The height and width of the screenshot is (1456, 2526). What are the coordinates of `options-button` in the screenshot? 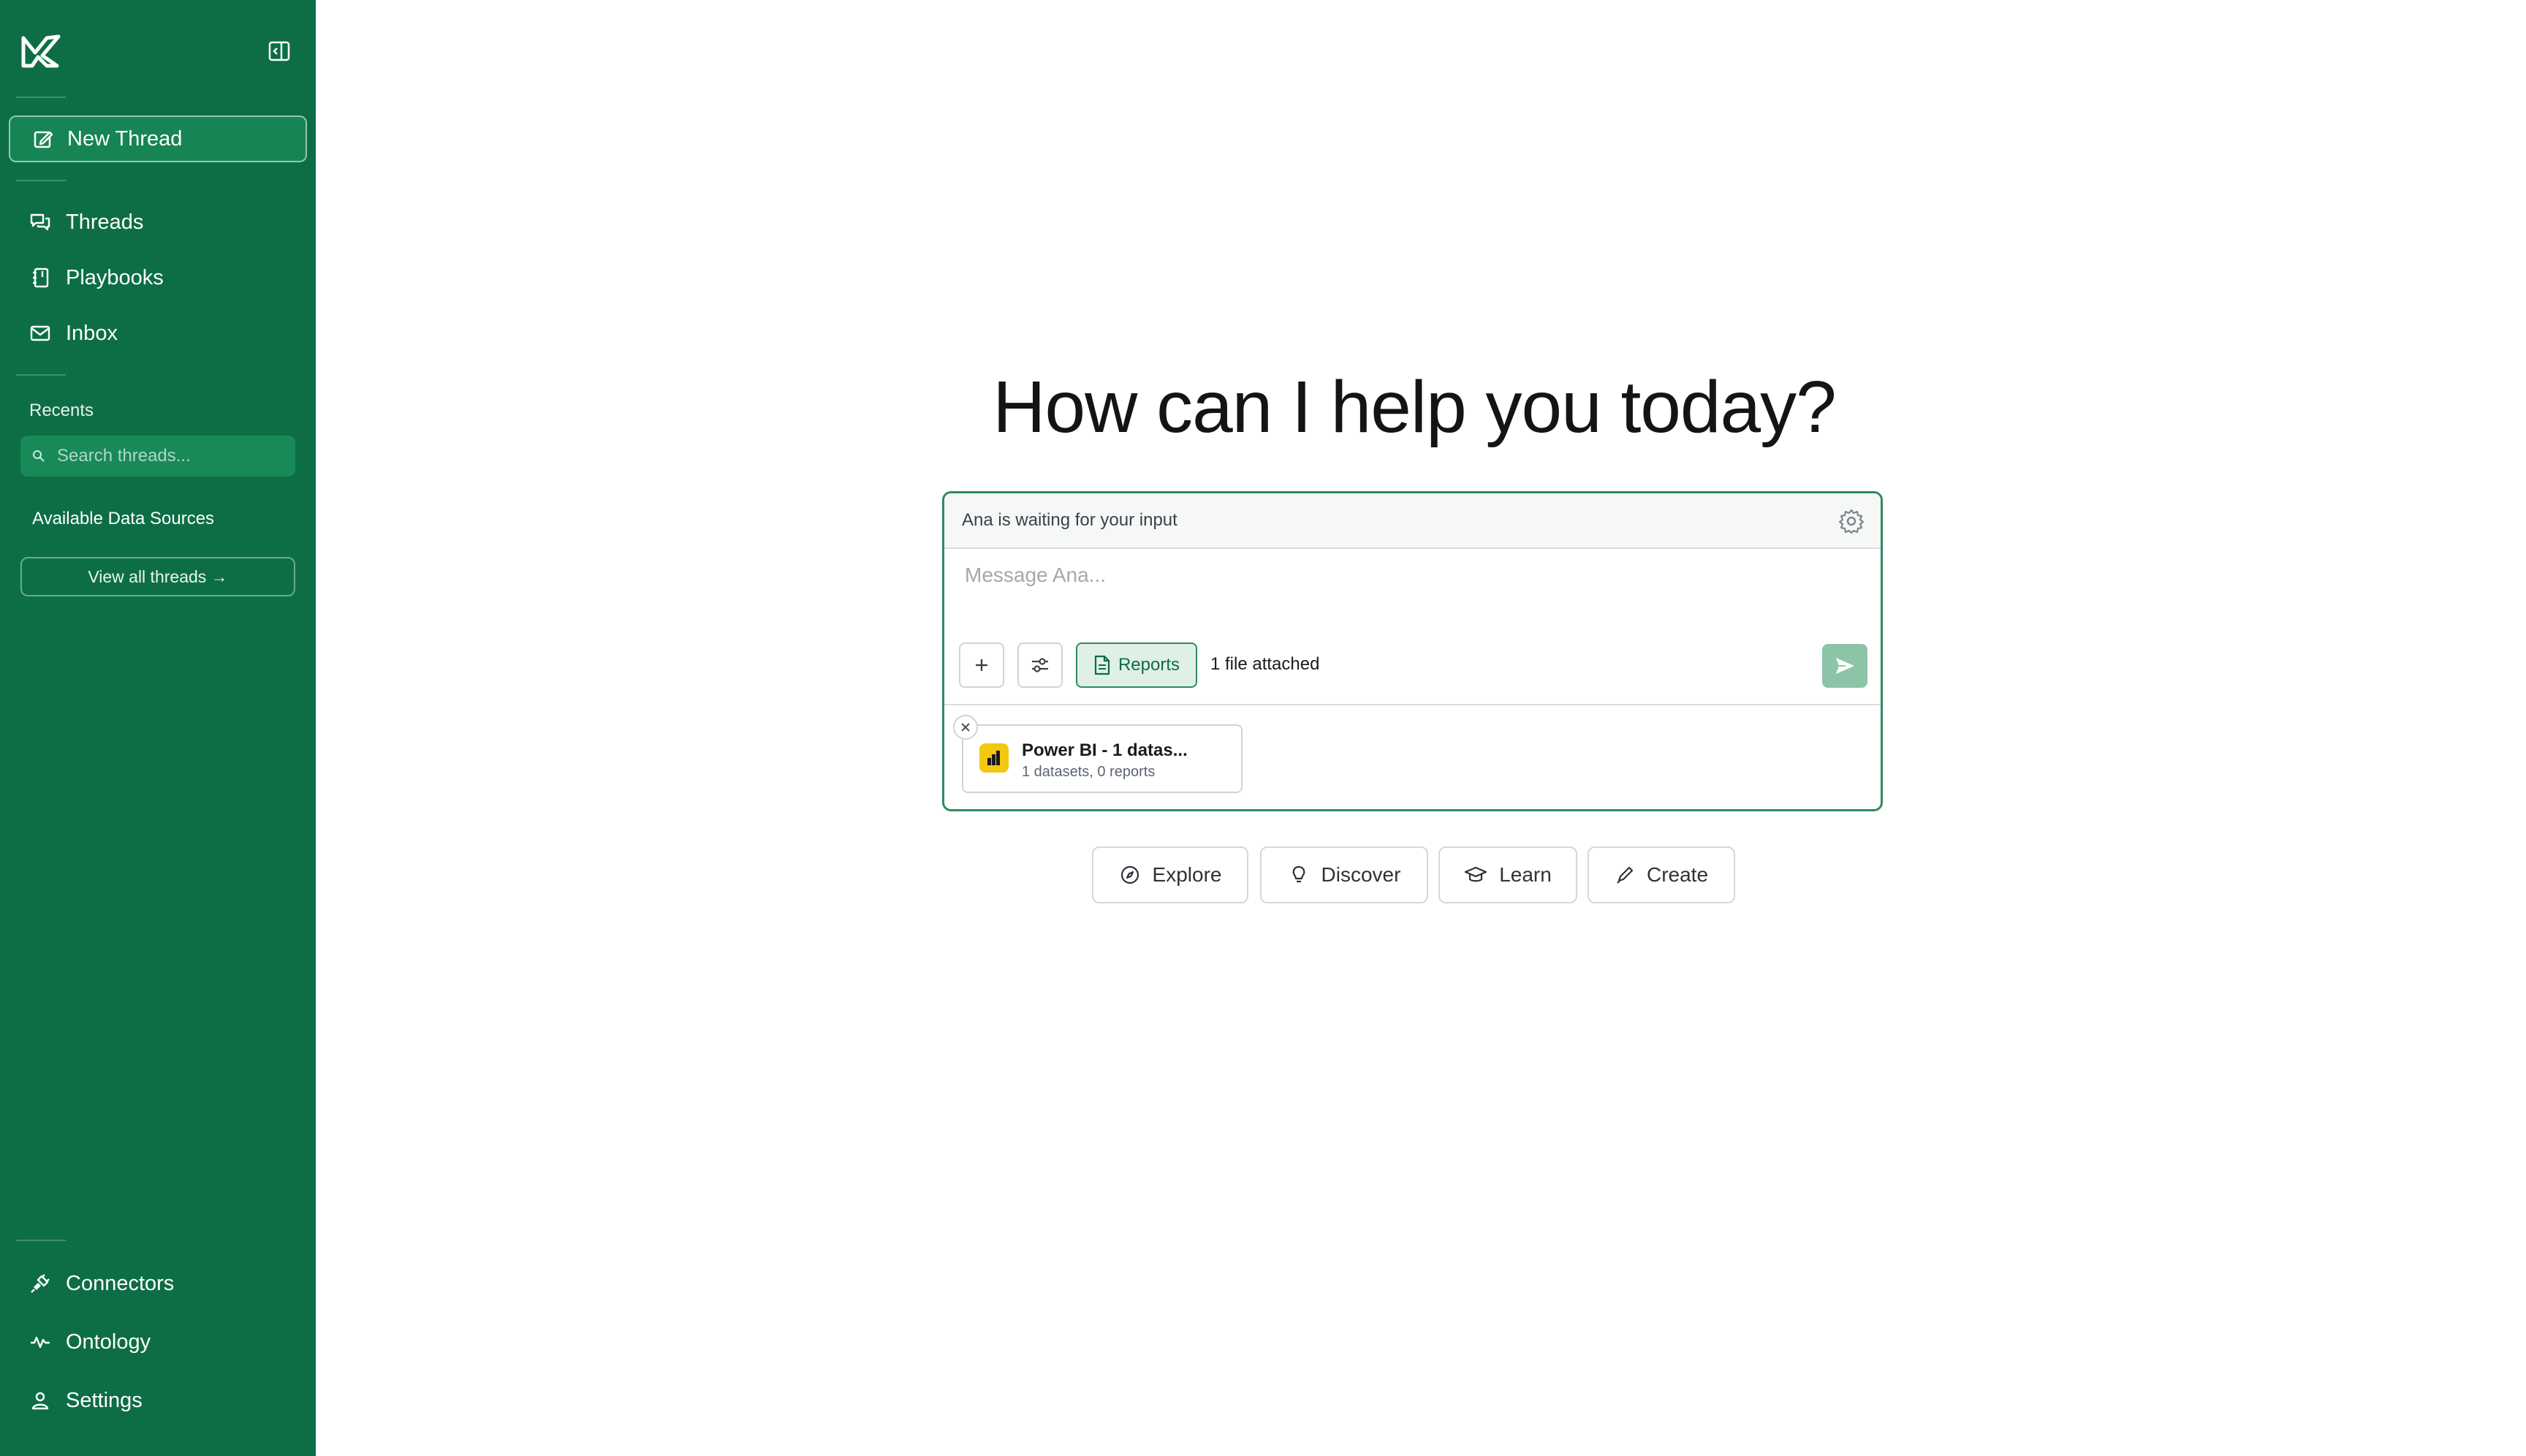 It's located at (1040, 665).